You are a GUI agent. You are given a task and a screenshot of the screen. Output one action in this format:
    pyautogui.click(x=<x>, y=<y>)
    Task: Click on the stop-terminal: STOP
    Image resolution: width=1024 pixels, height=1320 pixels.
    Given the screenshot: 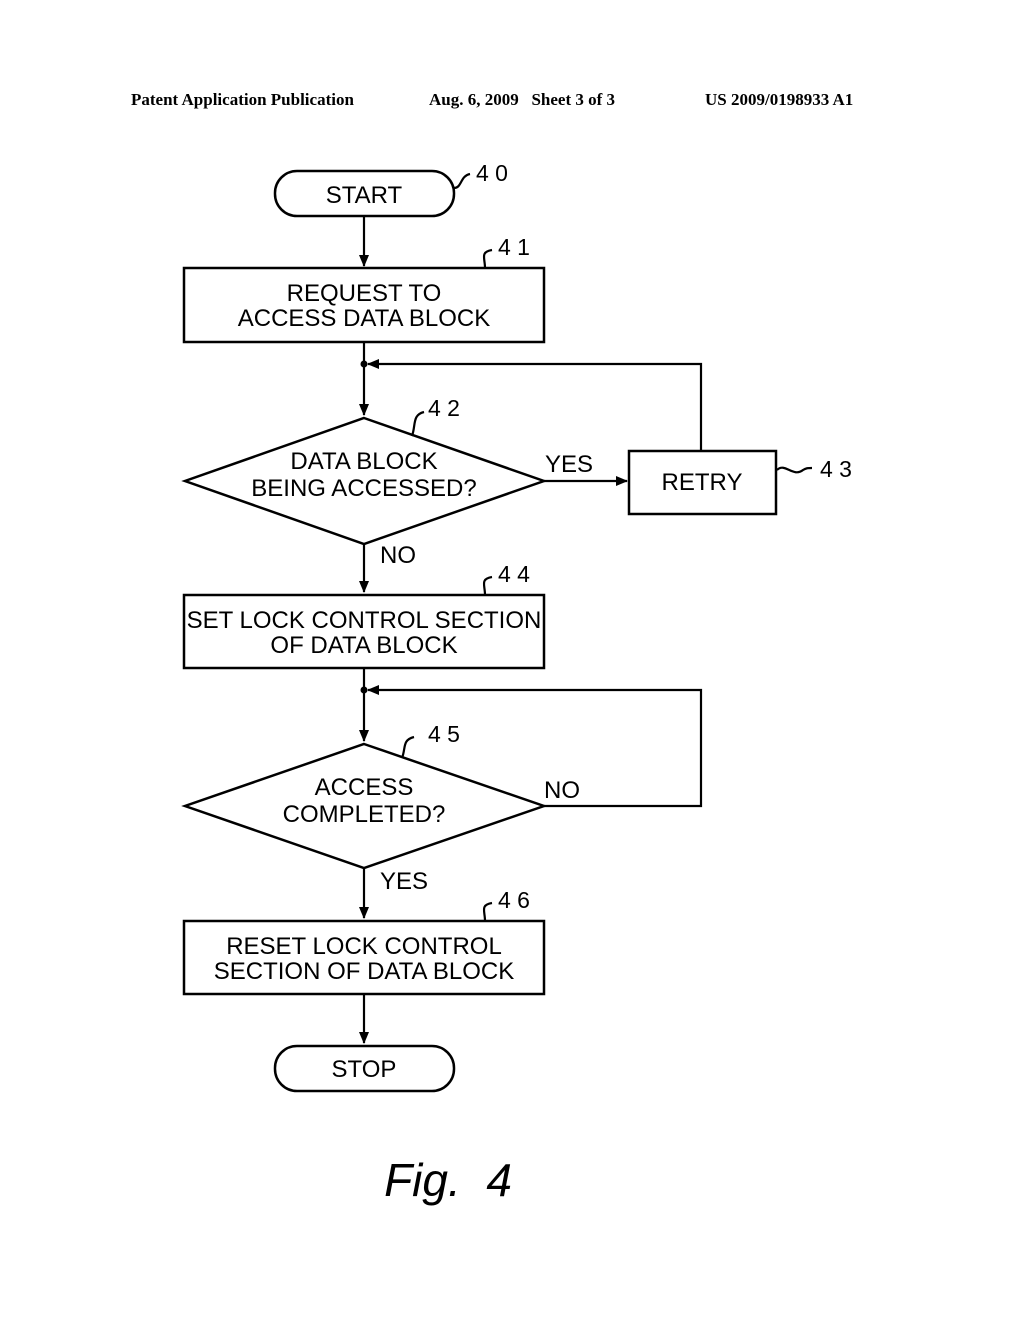 What is the action you would take?
    pyautogui.click(x=364, y=1068)
    